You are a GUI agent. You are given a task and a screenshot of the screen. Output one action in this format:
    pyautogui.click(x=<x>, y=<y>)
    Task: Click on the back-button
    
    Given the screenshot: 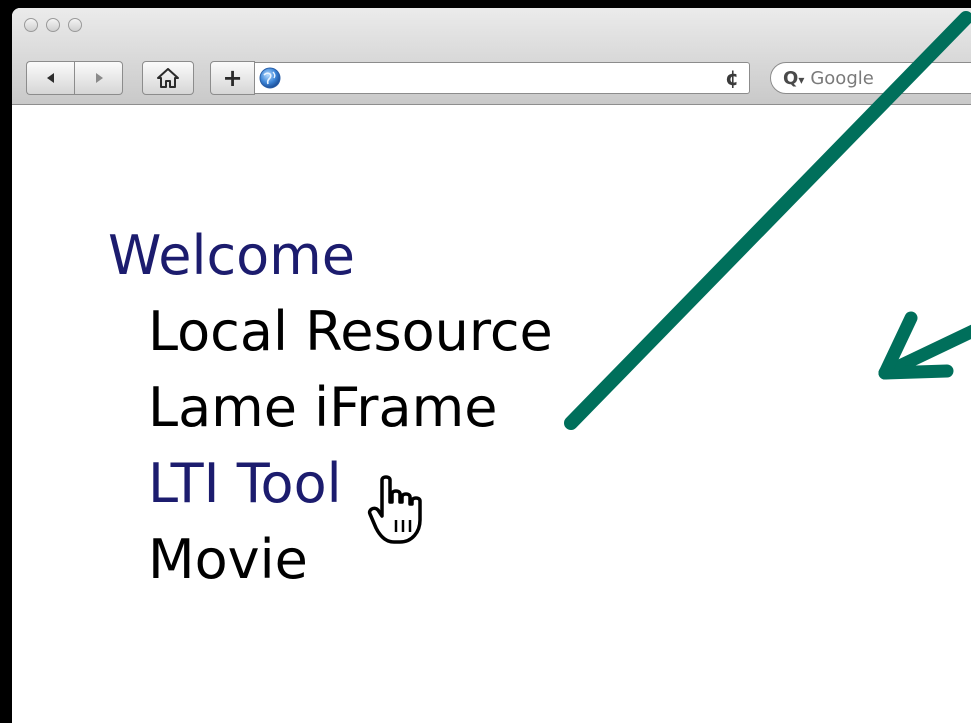 What is the action you would take?
    pyautogui.click(x=50, y=78)
    